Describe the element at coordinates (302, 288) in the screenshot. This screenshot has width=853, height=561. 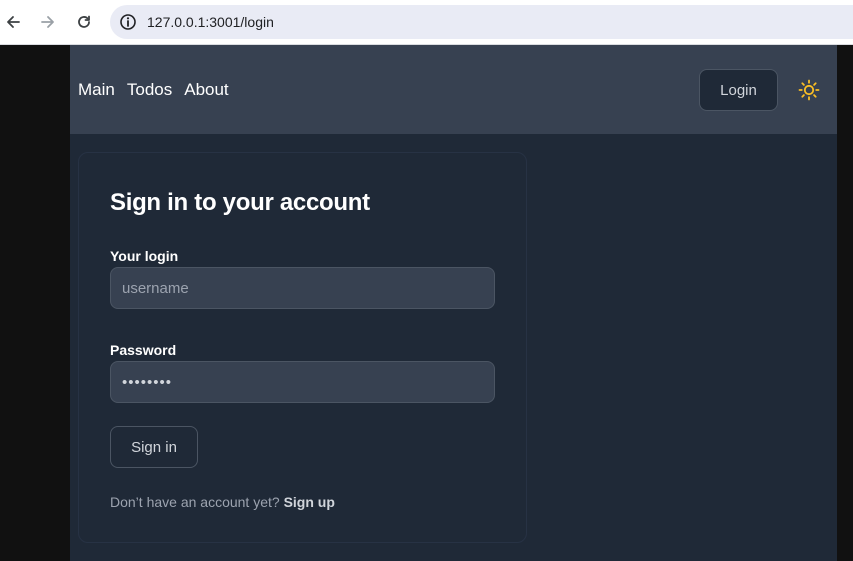
I see `username-input` at that location.